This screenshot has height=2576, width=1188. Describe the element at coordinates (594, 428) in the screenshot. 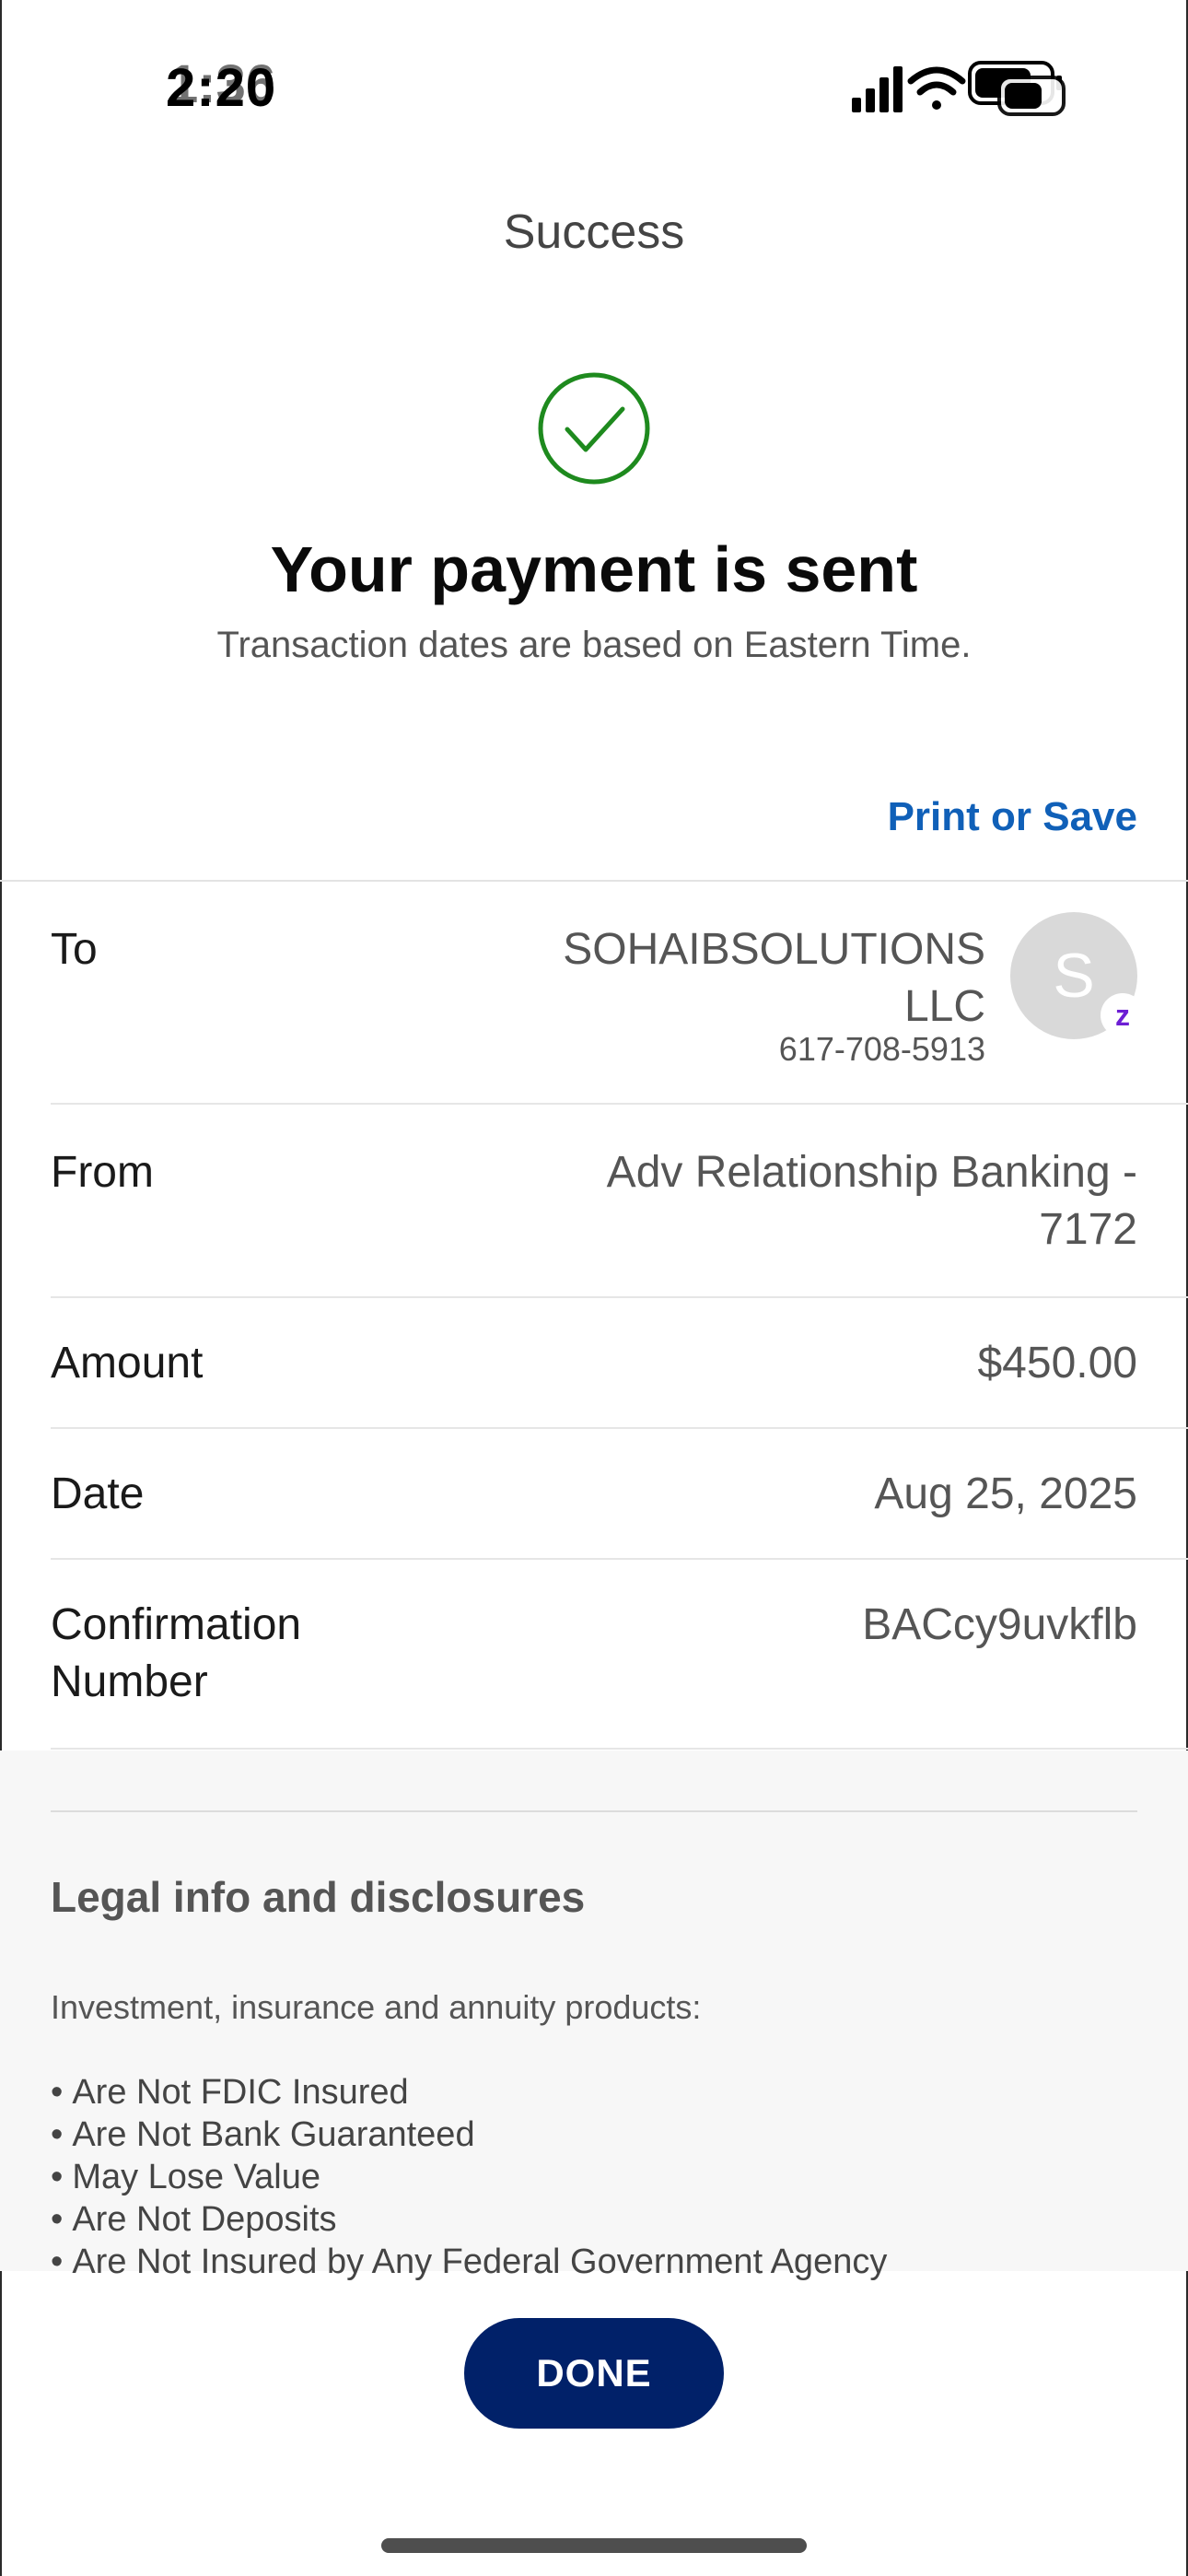

I see `check-circle-icon` at that location.